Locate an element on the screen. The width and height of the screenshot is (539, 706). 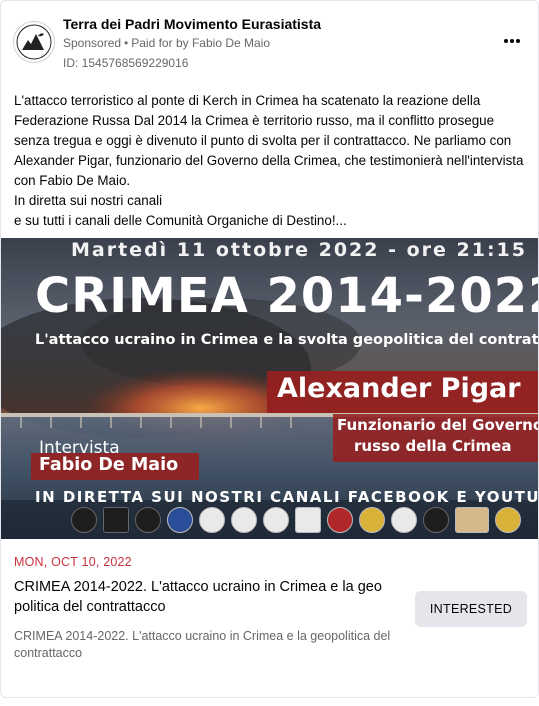
logo-icon is located at coordinates (34, 42).